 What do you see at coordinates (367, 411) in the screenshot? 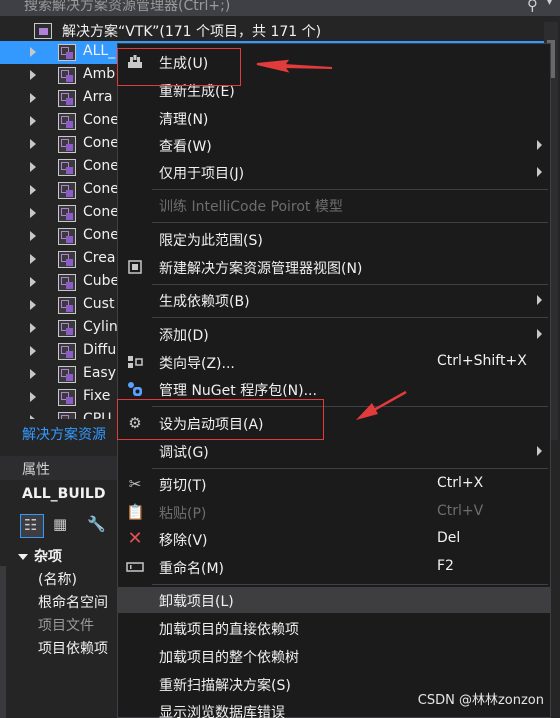
I see `annotation-arrow-startup-head` at bounding box center [367, 411].